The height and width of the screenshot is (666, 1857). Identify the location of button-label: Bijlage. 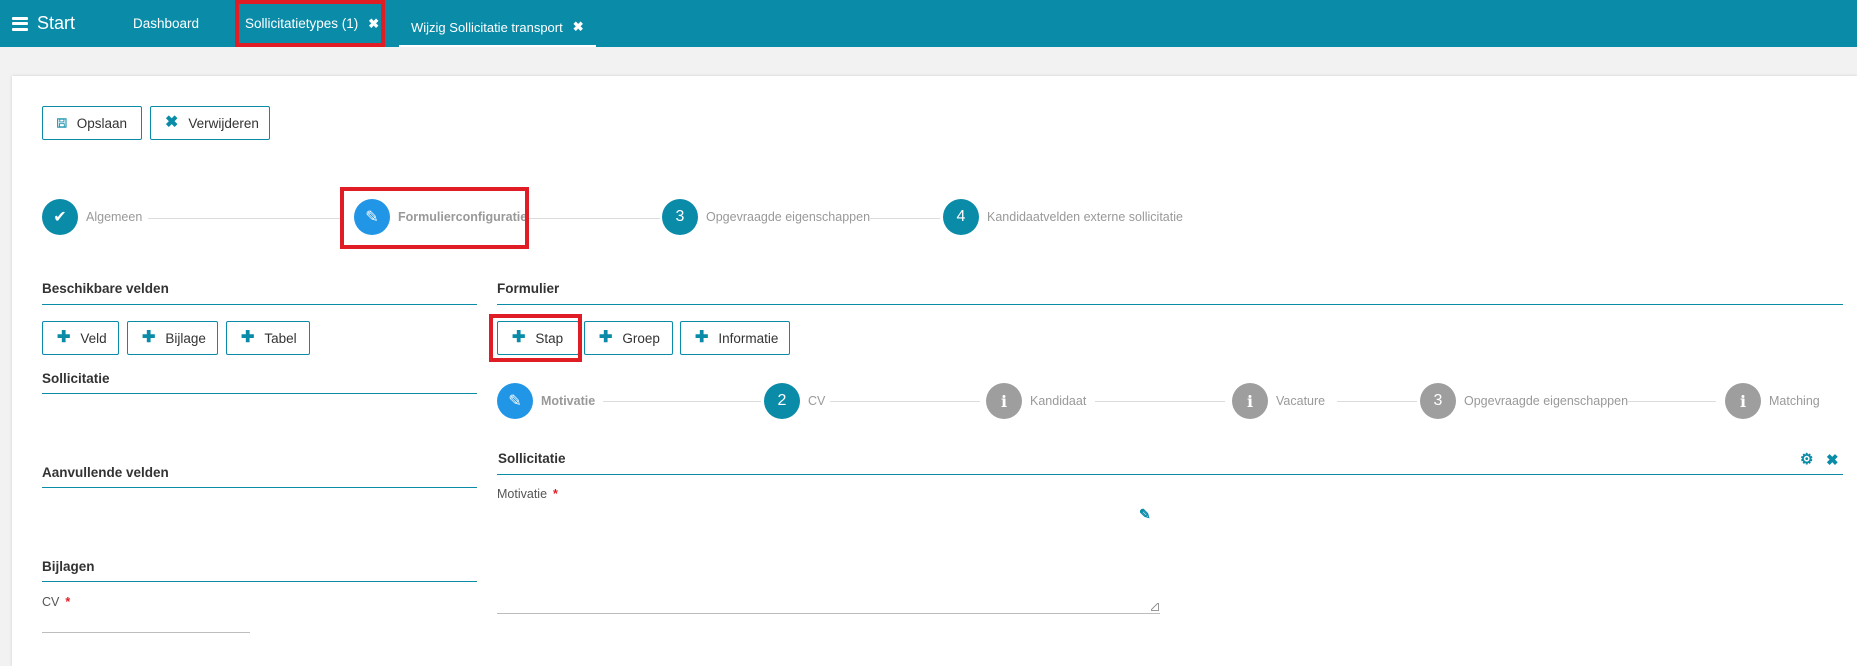
(185, 338).